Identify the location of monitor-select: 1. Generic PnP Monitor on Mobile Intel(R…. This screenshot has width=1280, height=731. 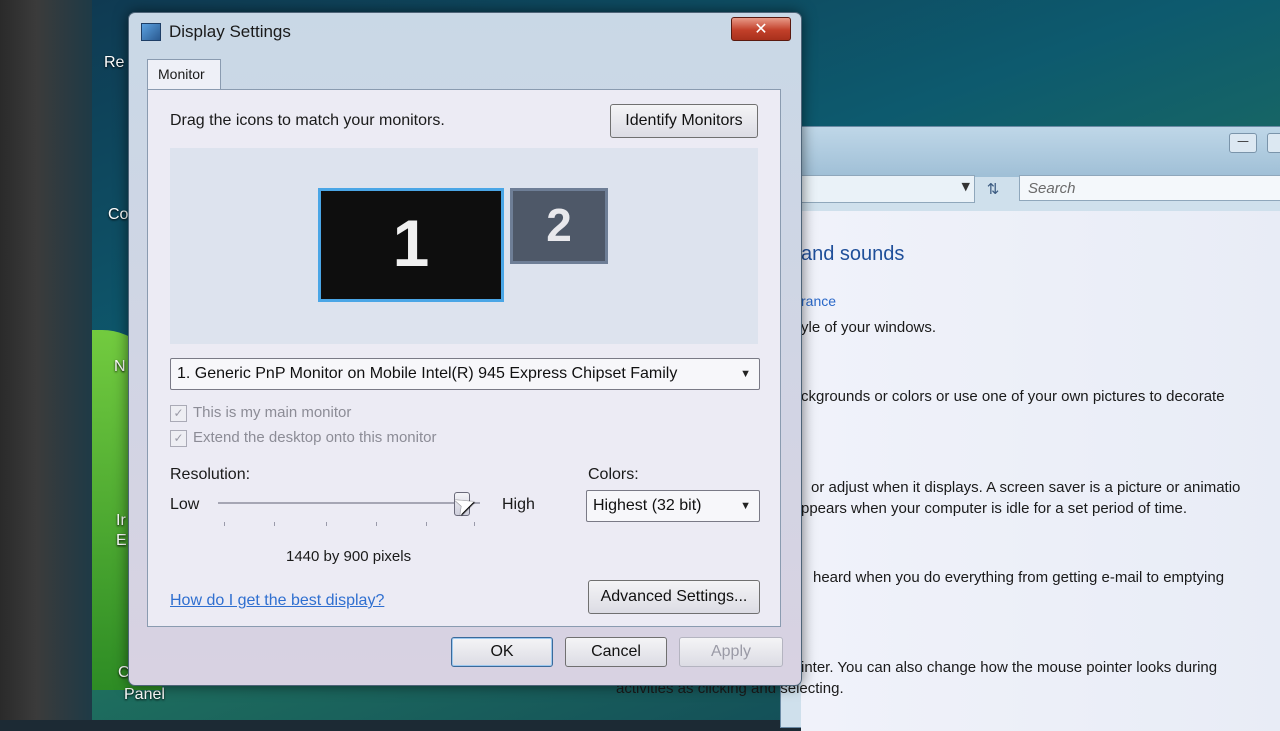
(465, 374).